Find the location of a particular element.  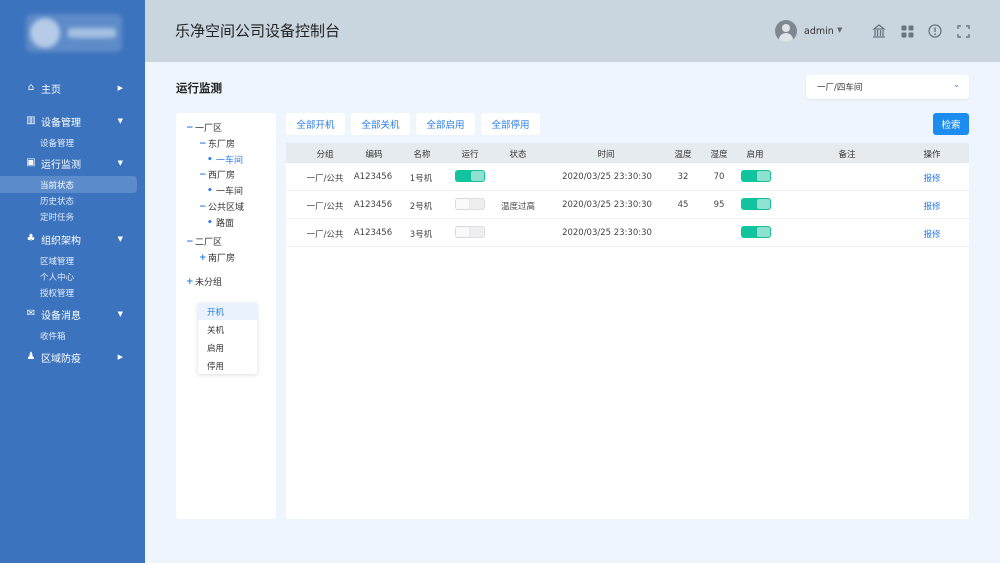

table-row: 一厂/公共 A123456 3号机 2020/03/25 23:30:30 报修 is located at coordinates (627, 233).